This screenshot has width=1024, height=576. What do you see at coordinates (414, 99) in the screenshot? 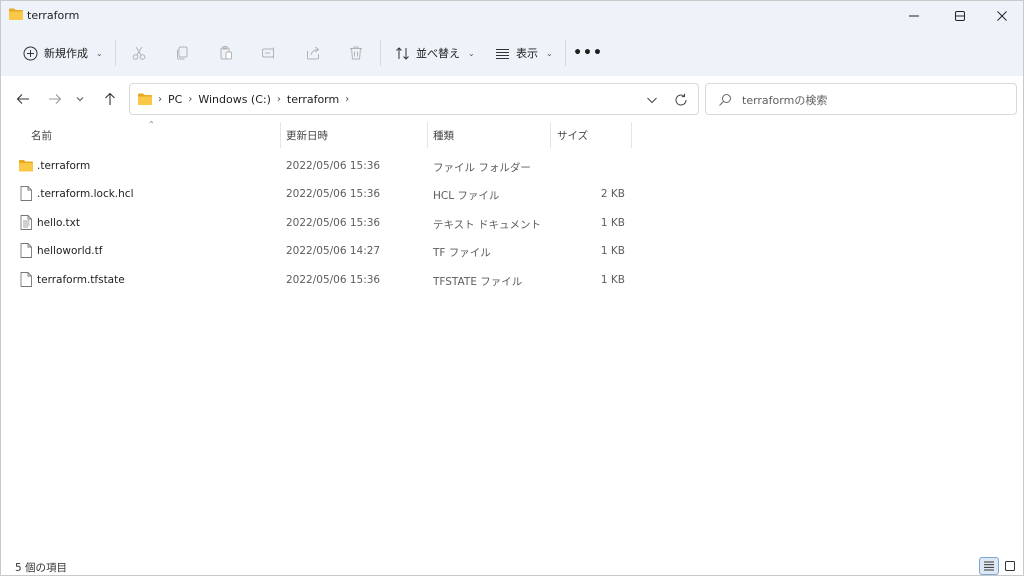
I see `address-bar: › PC › Windows (C:) › terraform ›` at bounding box center [414, 99].